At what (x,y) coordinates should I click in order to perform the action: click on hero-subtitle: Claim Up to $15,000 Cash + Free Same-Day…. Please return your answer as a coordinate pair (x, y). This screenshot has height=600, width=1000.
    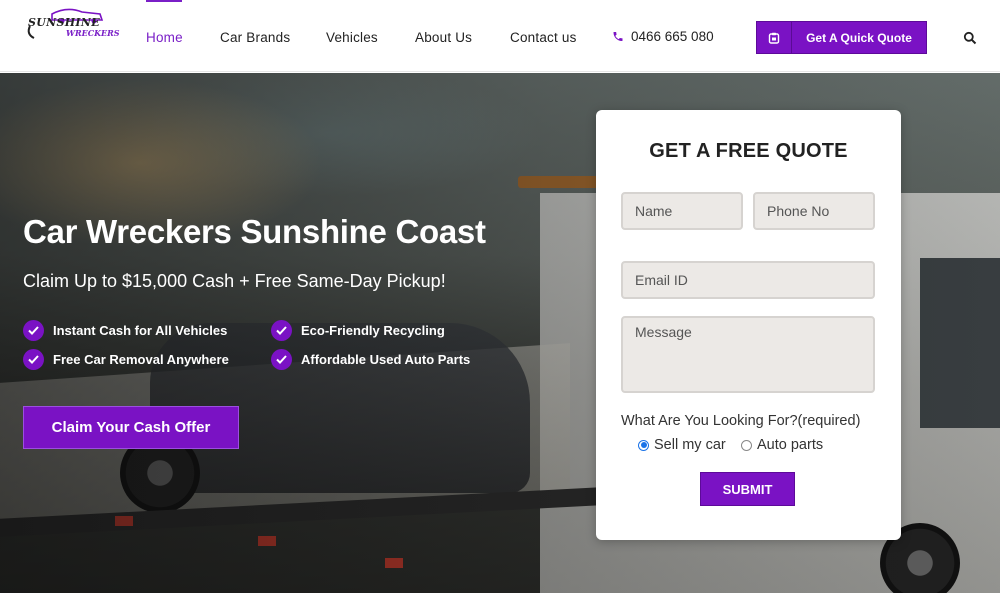
    Looking at the image, I should click on (234, 281).